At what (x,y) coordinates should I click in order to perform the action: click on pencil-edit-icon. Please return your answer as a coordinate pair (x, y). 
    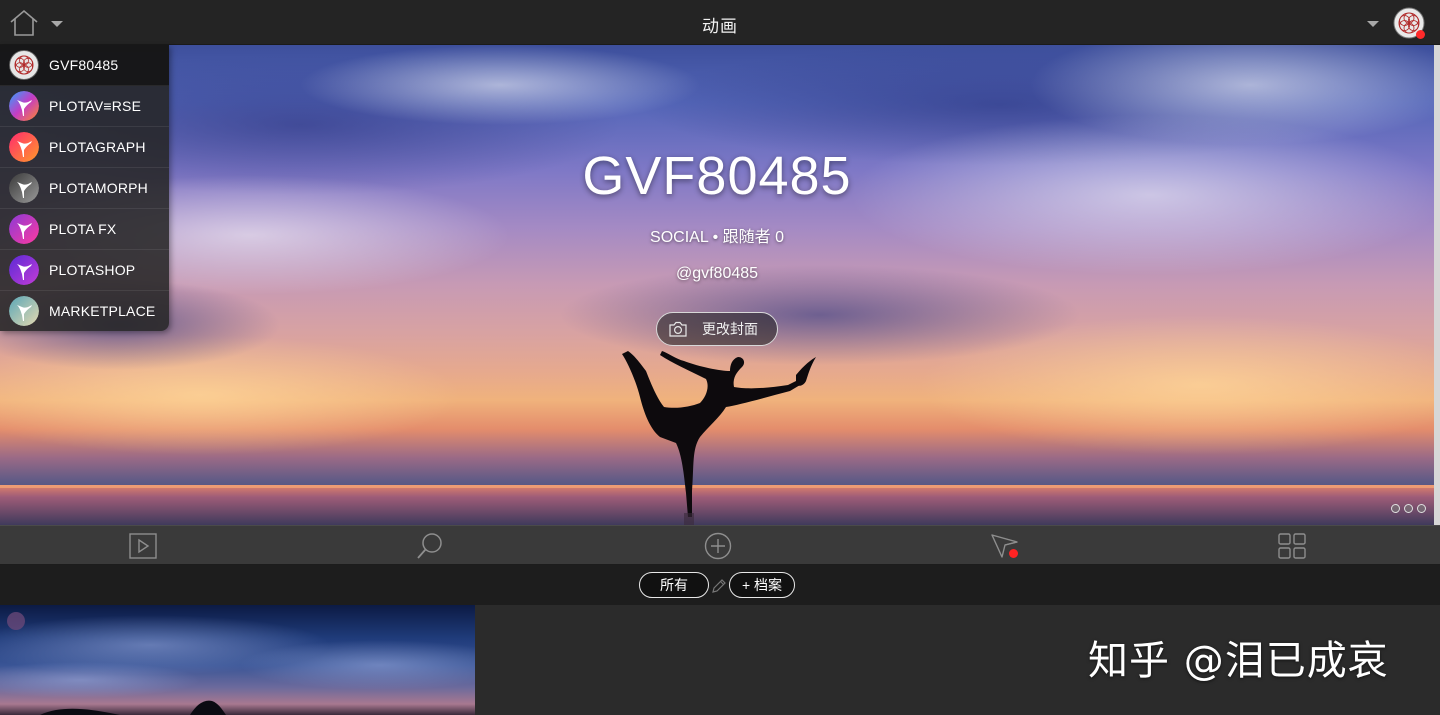
    Looking at the image, I should click on (719, 586).